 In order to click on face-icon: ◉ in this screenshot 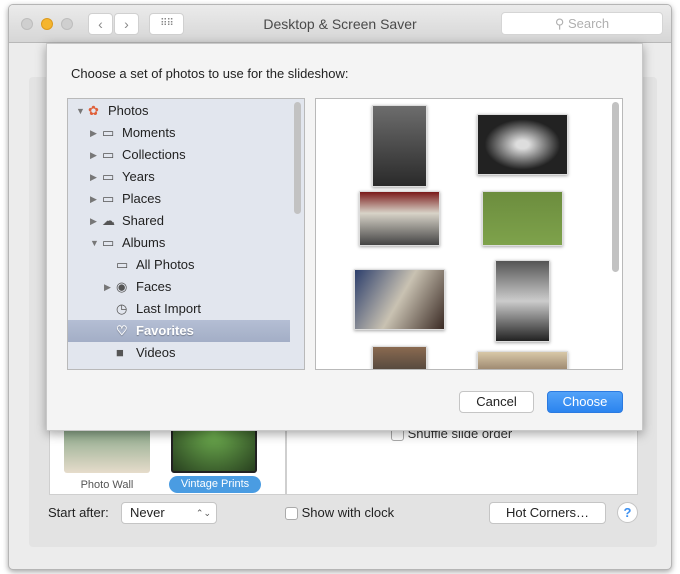, I will do `click(122, 286)`.